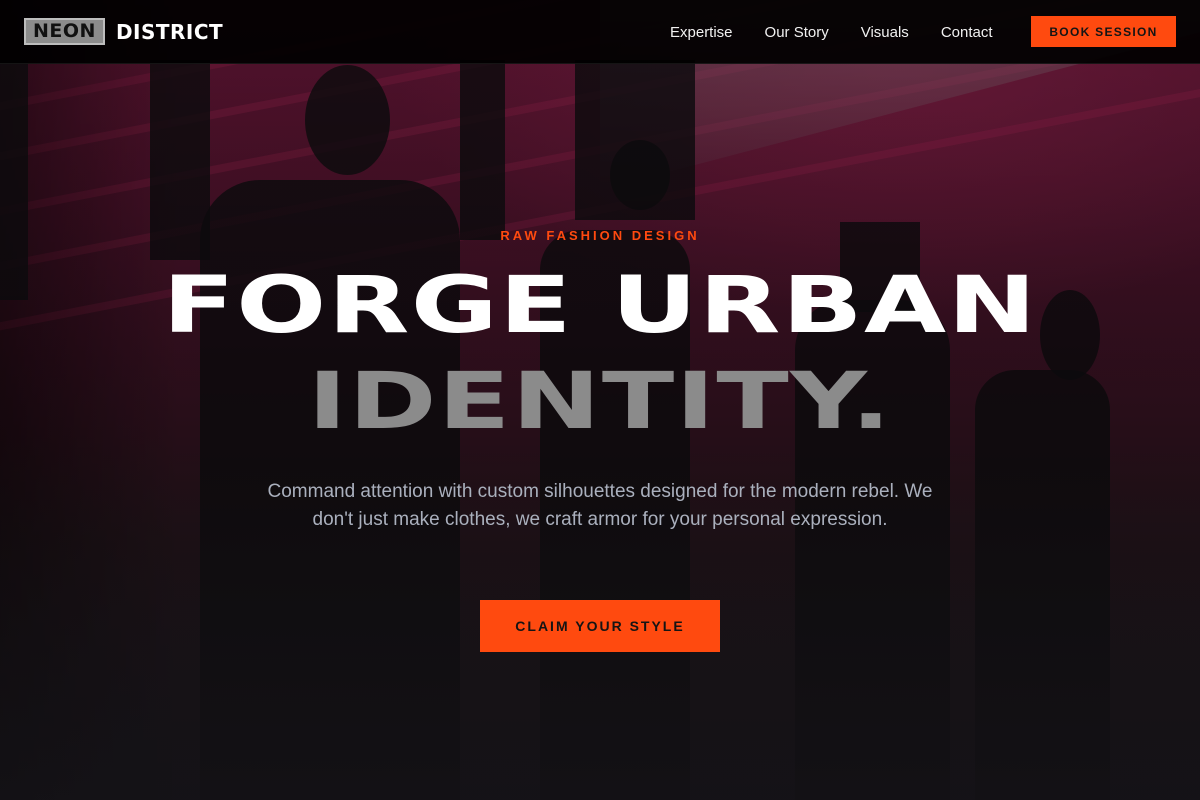 This screenshot has height=800, width=1200. Describe the element at coordinates (1103, 31) in the screenshot. I see `book-session-button: BOOK SESSION` at that location.